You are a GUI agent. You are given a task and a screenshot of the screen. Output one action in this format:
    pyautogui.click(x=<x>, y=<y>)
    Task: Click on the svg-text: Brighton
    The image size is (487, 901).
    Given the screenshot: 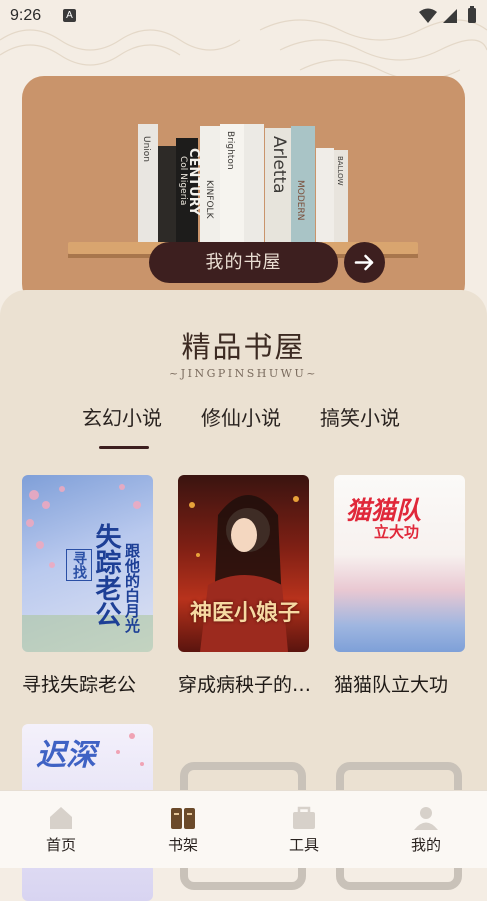 What is the action you would take?
    pyautogui.click(x=230, y=150)
    